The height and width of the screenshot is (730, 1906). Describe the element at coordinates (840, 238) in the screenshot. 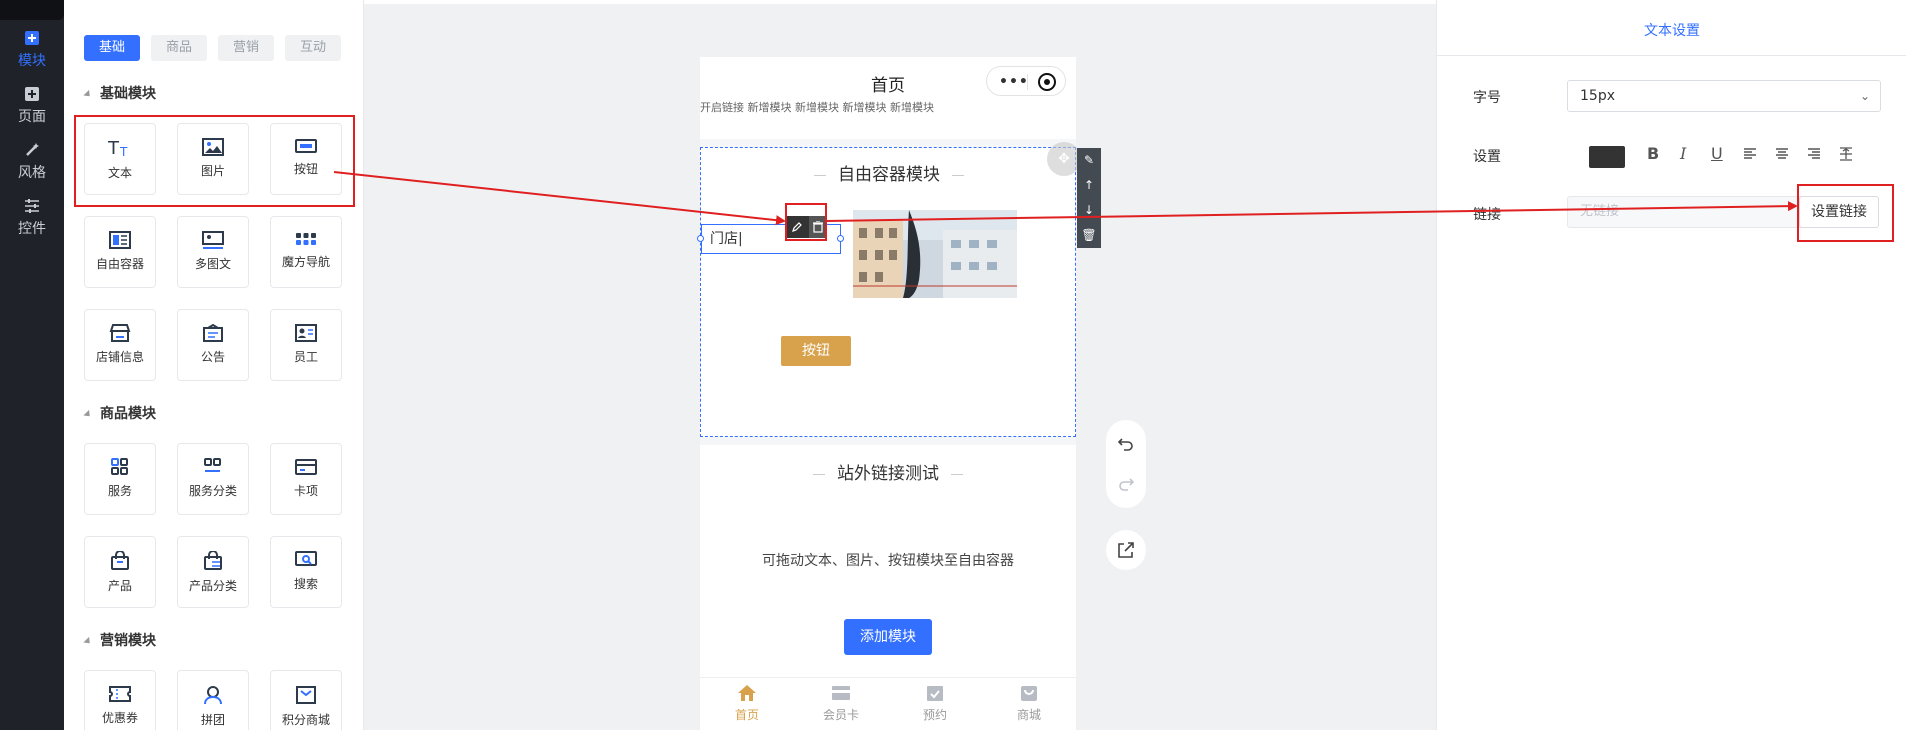

I see `resize-handle-right` at that location.